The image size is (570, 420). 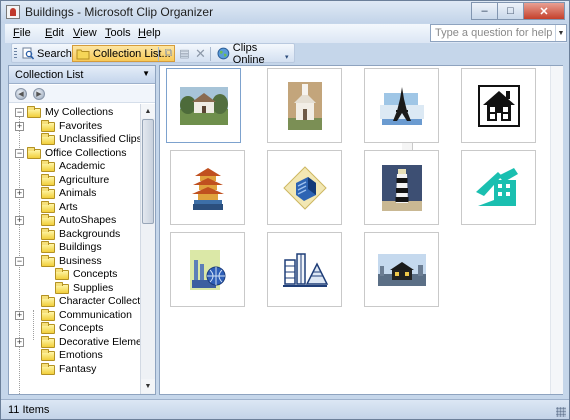 I want to click on back-arrow-icon: ◀, so click(x=21, y=94).